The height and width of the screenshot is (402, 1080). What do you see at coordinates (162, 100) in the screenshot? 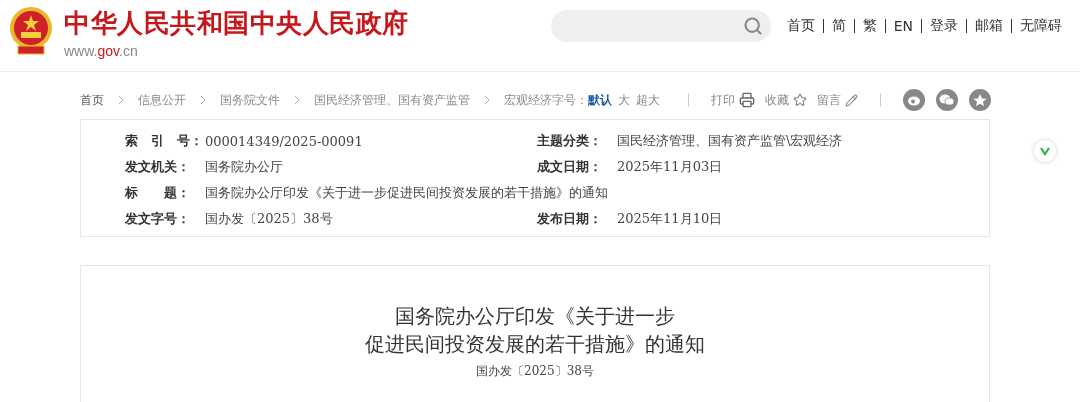
I see `breadcrumb-link: 信息公开` at bounding box center [162, 100].